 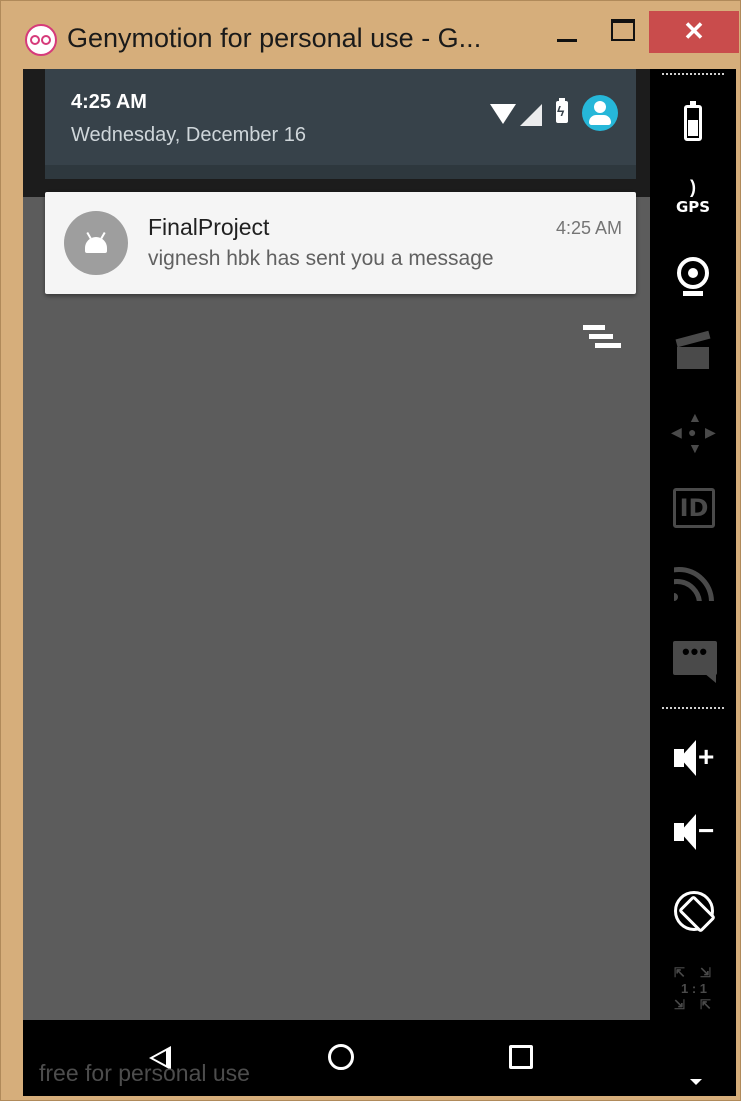 What do you see at coordinates (209, 227) in the screenshot?
I see `notification-app-name: FinalProject` at bounding box center [209, 227].